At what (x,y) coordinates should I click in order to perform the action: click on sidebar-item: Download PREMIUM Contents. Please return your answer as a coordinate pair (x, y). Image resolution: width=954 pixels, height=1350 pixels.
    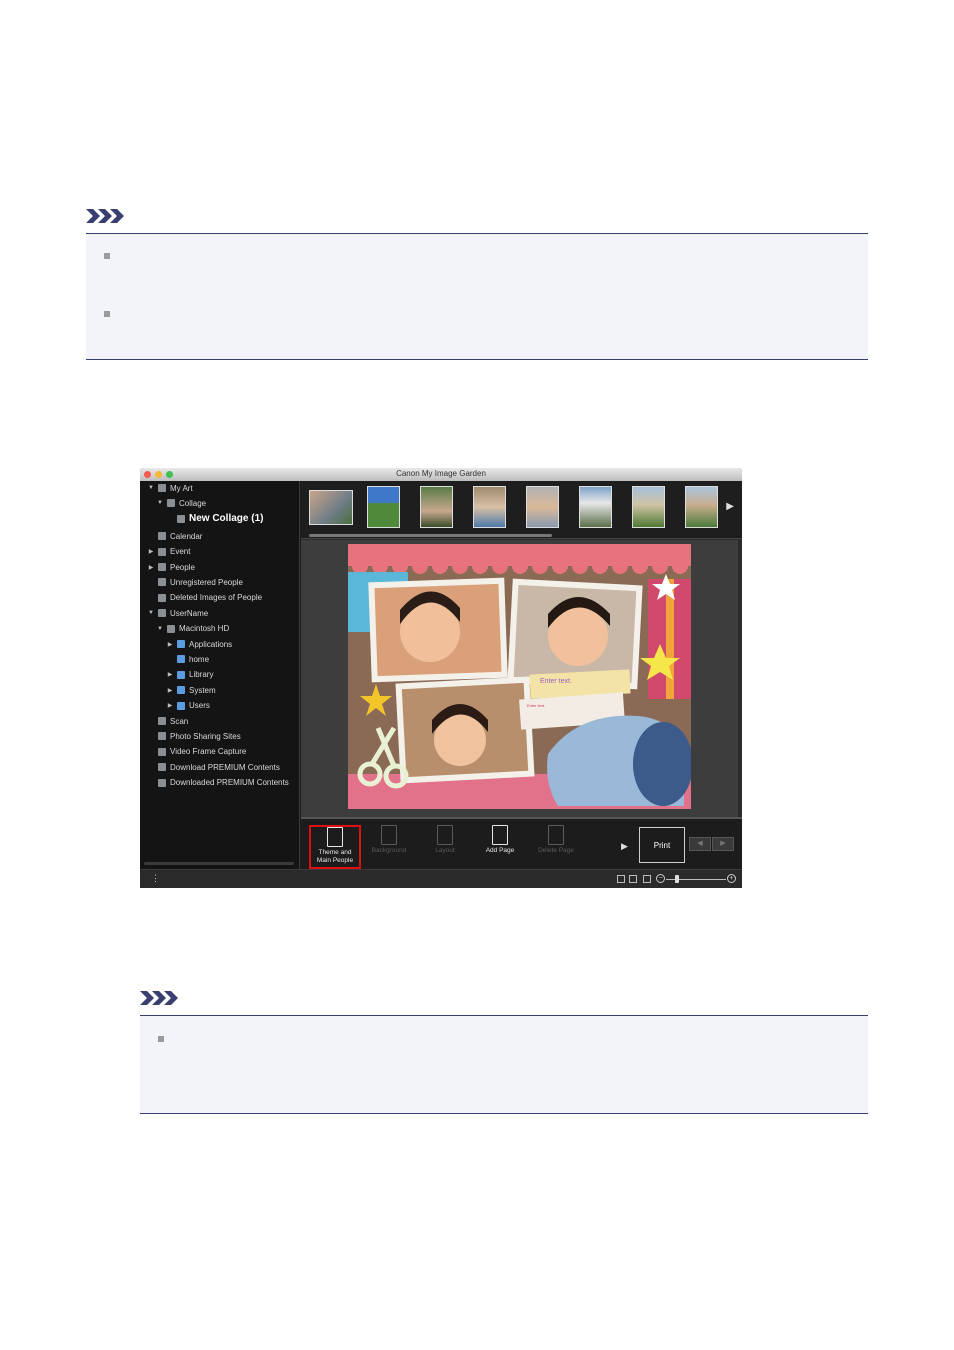
    Looking at the image, I should click on (214, 767).